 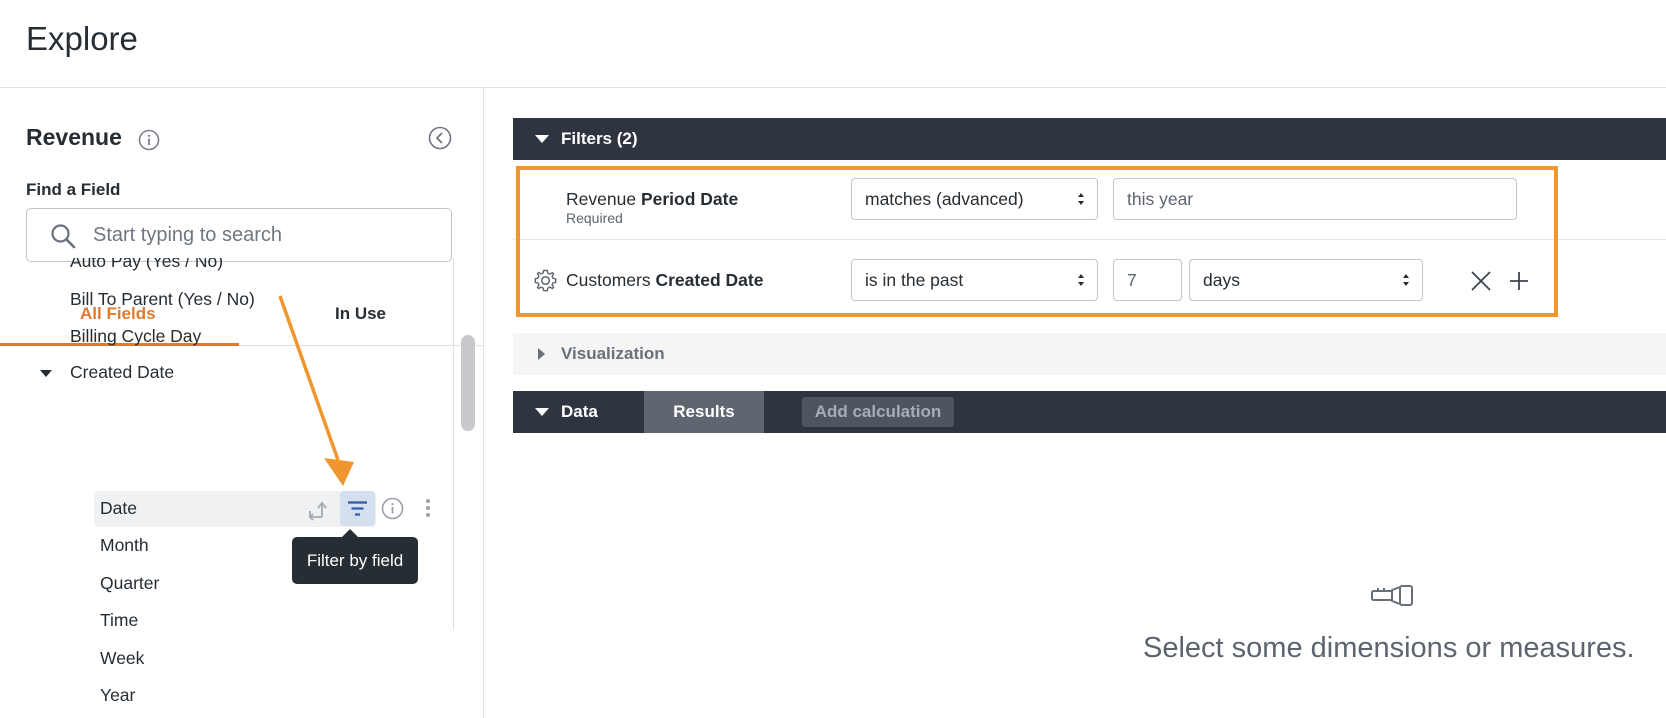 What do you see at coordinates (1392, 595) in the screenshot?
I see `flashlight-icon` at bounding box center [1392, 595].